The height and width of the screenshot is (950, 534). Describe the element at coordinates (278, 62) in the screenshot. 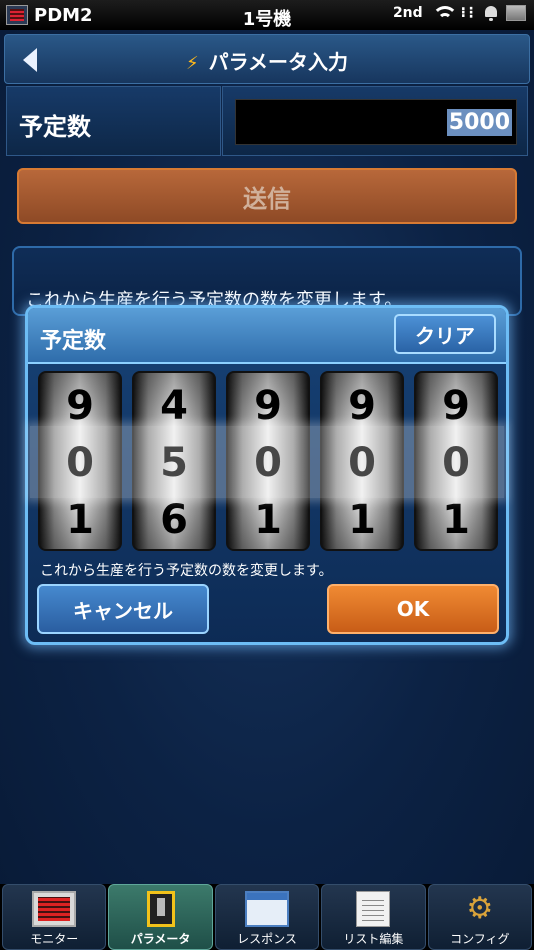

I see `page-title-text: パラメータ入力` at that location.